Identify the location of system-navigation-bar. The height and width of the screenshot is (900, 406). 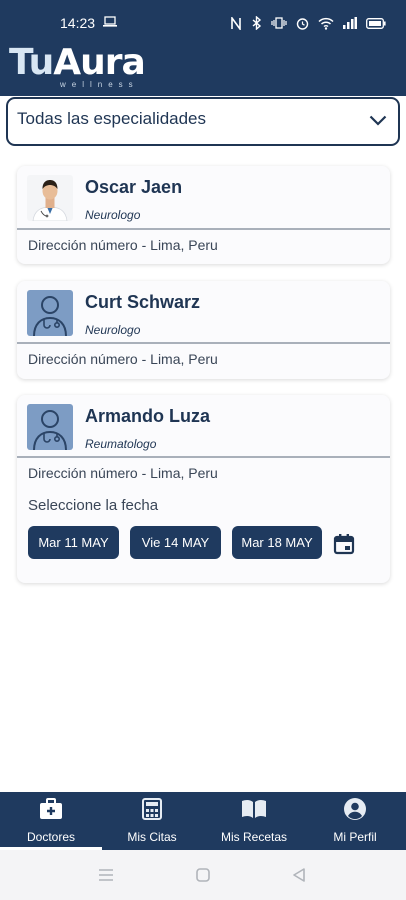
(203, 875).